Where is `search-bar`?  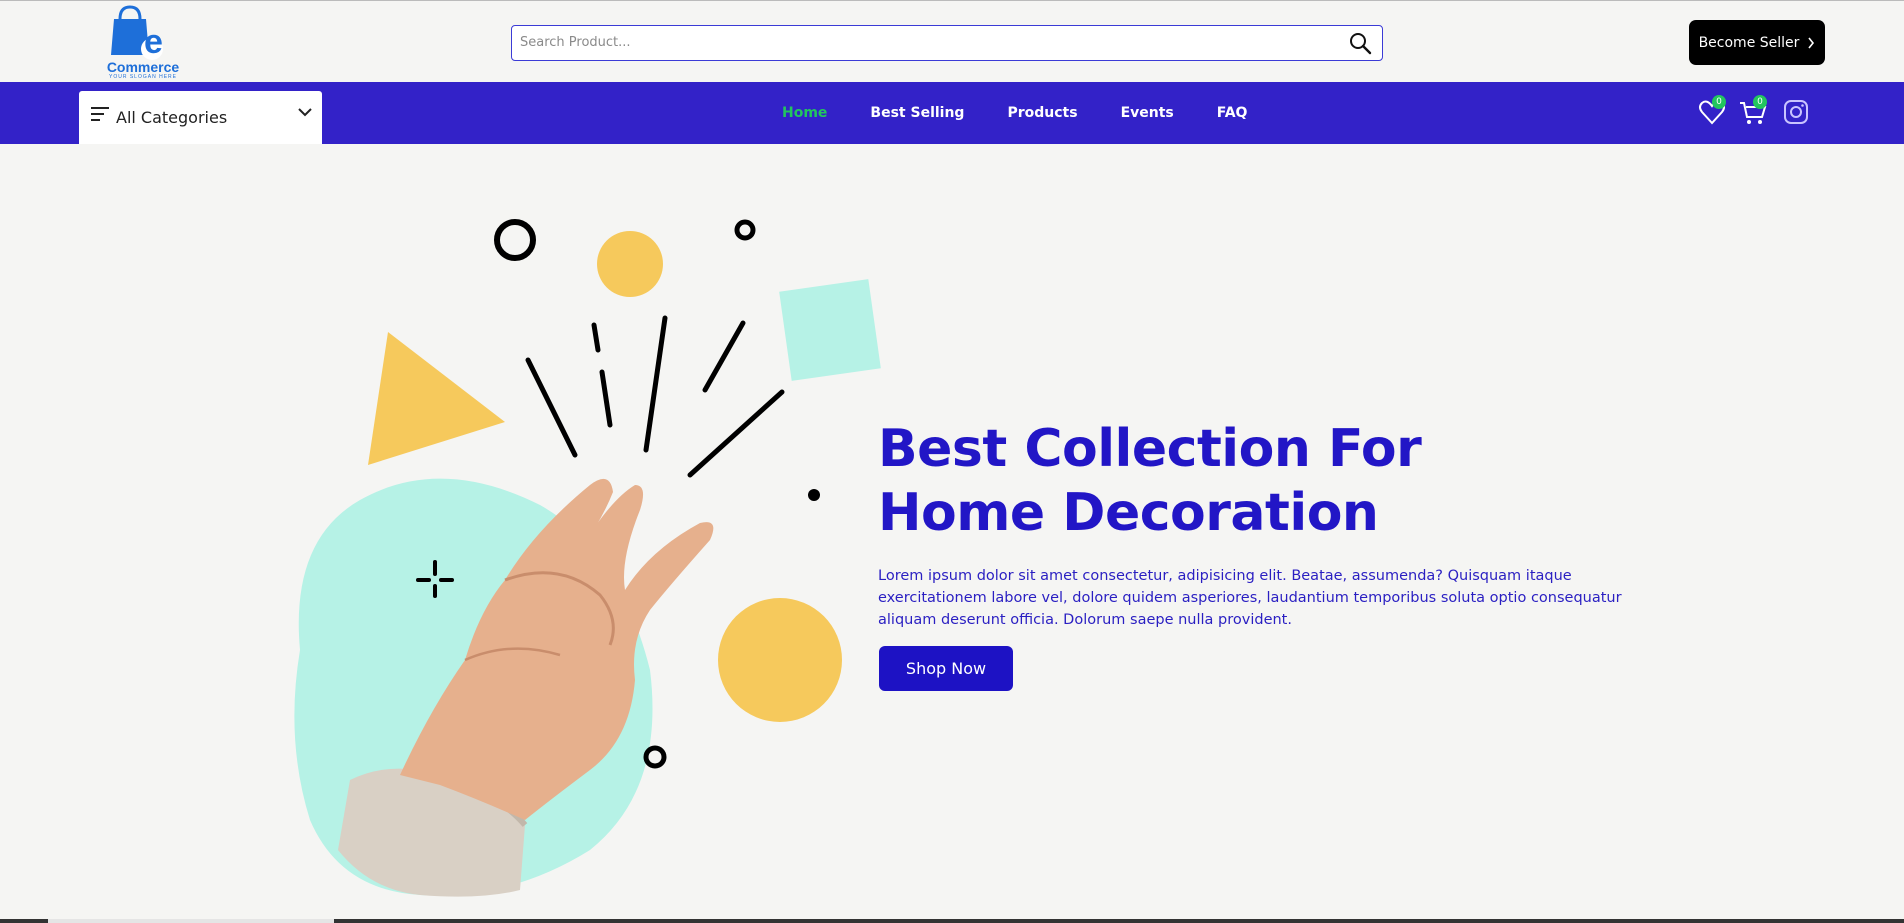 search-bar is located at coordinates (947, 43).